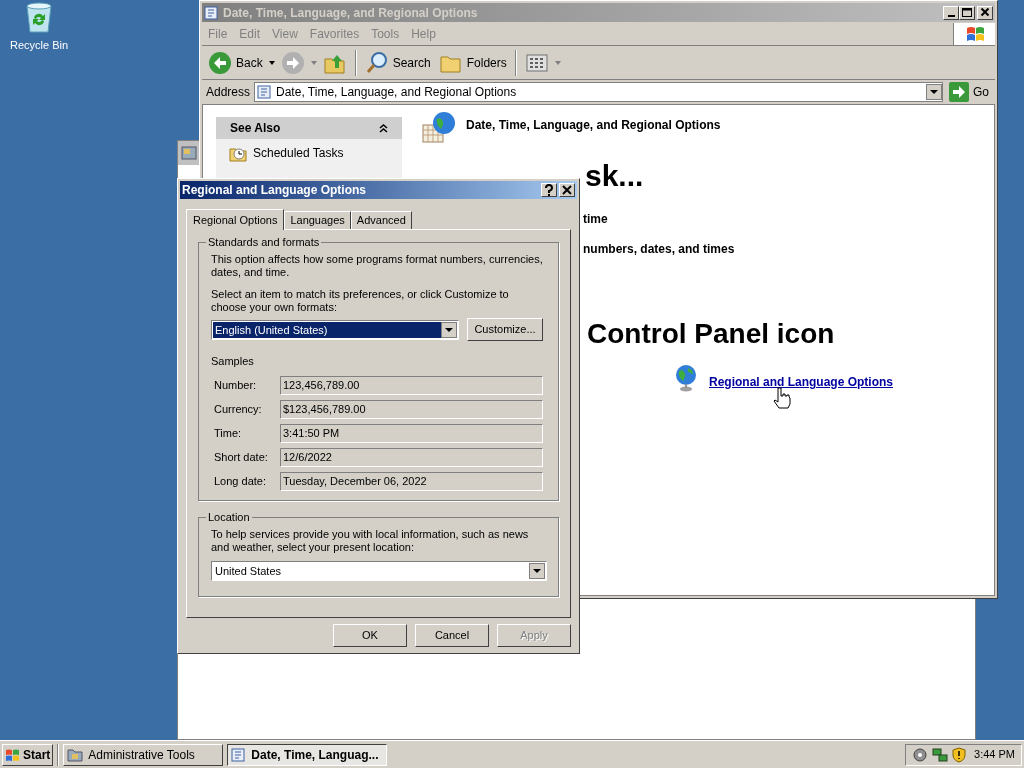 Image resolution: width=1024 pixels, height=768 pixels. Describe the element at coordinates (377, 266) in the screenshot. I see `description-text: This option affects how some programs format numbers, currencies, dates, and time.` at that location.